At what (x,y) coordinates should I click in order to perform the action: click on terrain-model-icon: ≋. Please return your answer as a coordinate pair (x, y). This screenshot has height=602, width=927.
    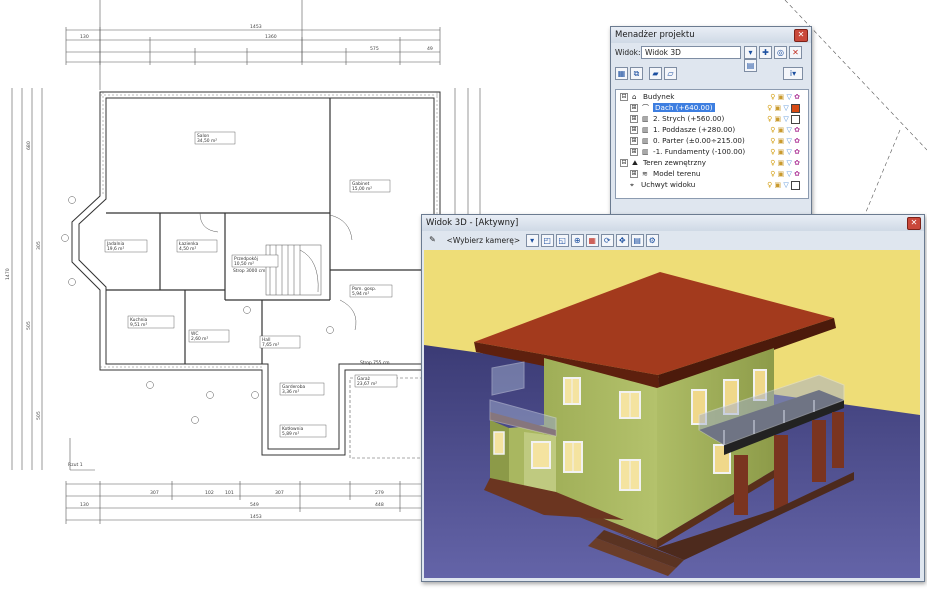
    Looking at the image, I should click on (645, 174).